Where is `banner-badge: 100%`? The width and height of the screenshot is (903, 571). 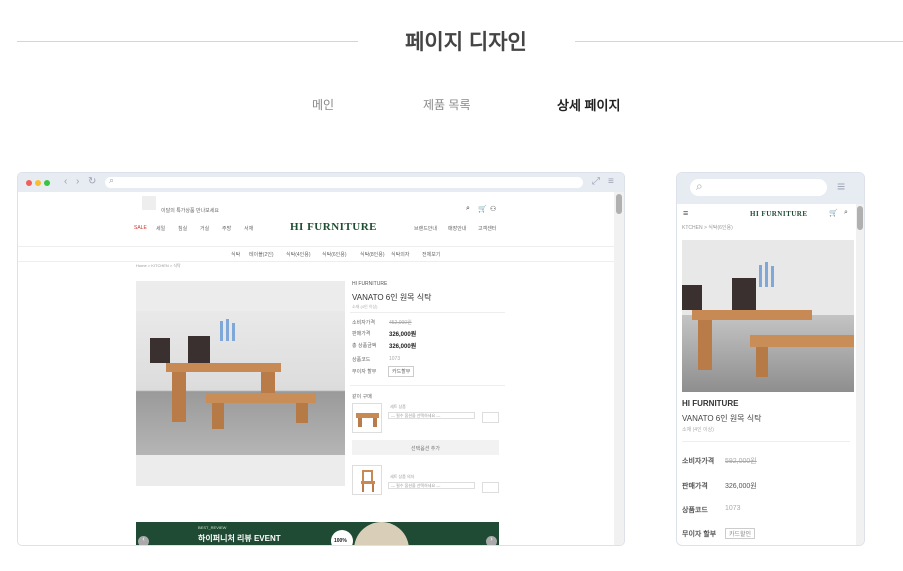
banner-badge: 100% is located at coordinates (340, 541).